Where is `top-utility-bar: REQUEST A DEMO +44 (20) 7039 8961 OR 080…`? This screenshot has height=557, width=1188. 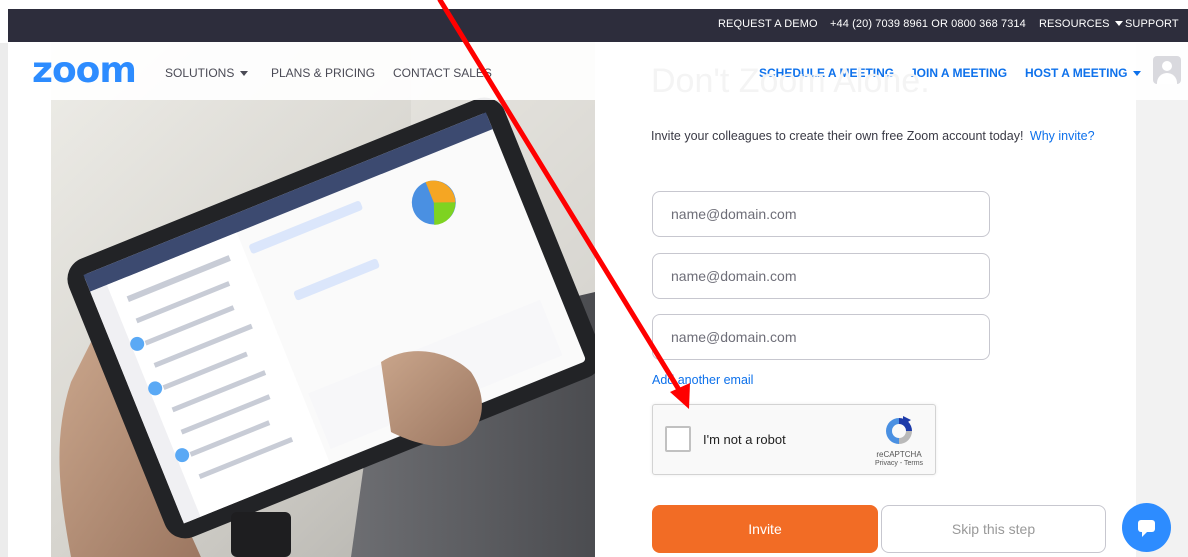
top-utility-bar: REQUEST A DEMO +44 (20) 7039 8961 OR 080… is located at coordinates (598, 25).